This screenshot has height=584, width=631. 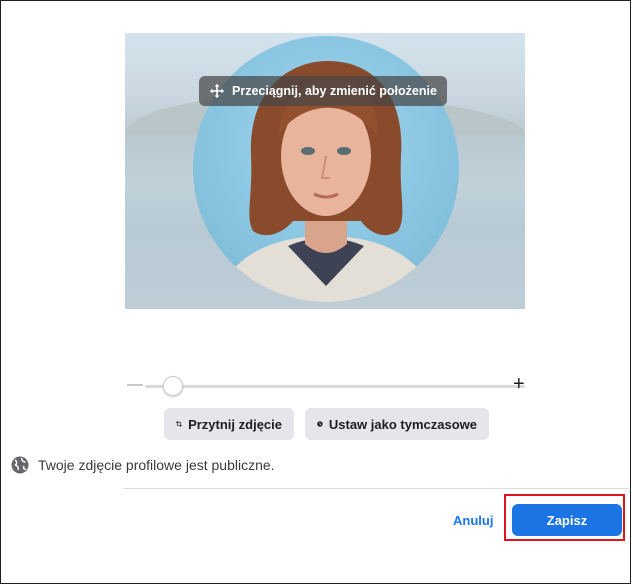 I want to click on set-temporary-button: Ustaw jako tymczasowe, so click(x=397, y=424).